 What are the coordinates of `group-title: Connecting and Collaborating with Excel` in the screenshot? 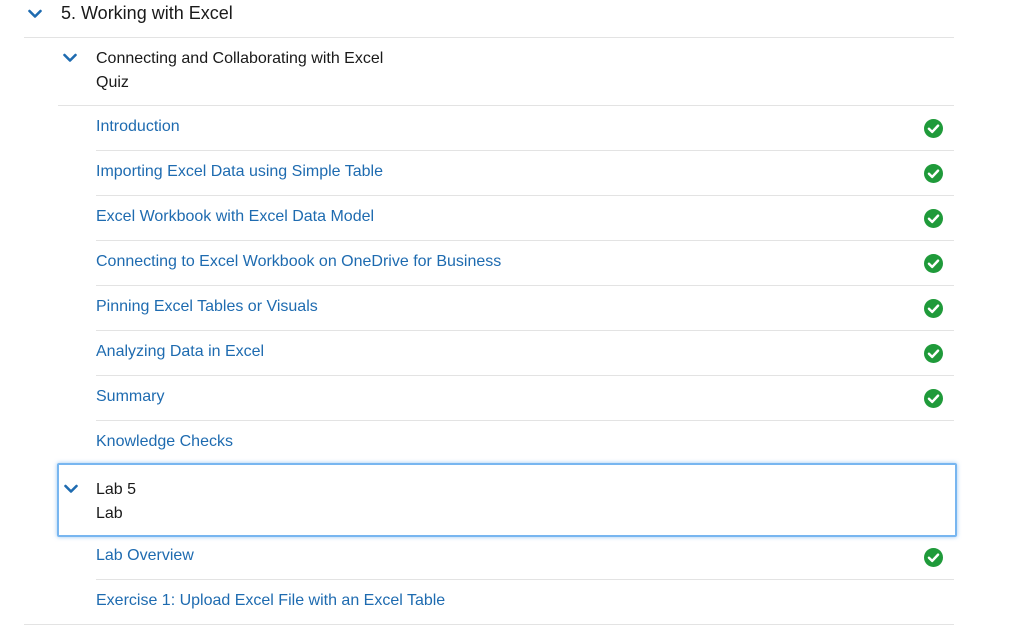 It's located at (240, 58).